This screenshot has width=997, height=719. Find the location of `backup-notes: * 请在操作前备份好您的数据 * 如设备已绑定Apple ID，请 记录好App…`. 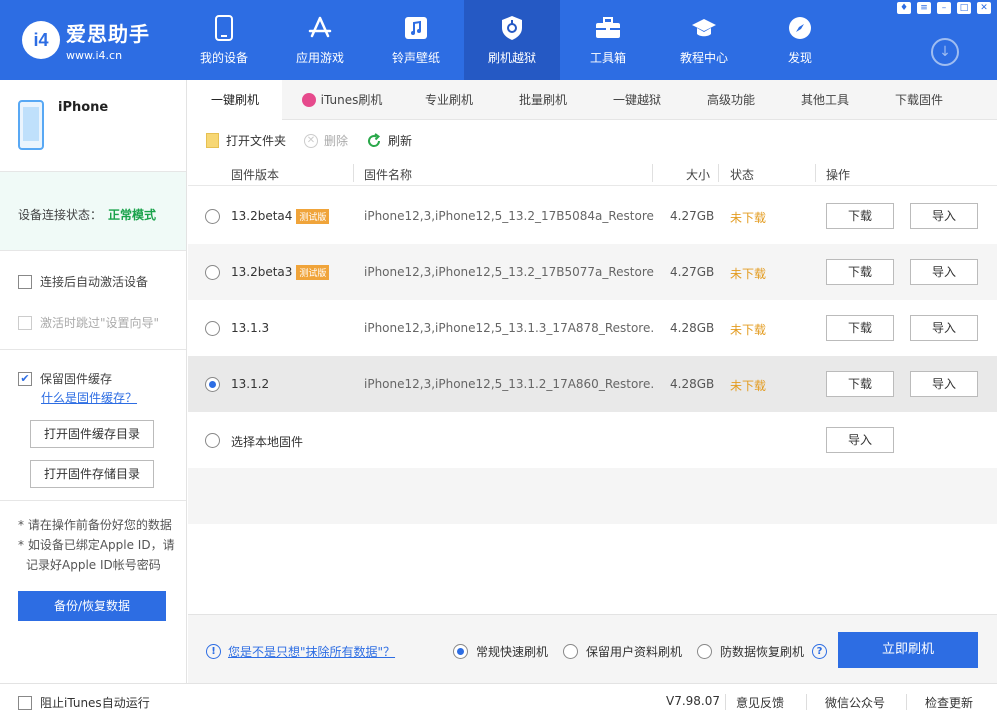

backup-notes: * 请在操作前备份好您的数据 * 如设备已绑定Apple ID，请 记录好App… is located at coordinates (93, 538).